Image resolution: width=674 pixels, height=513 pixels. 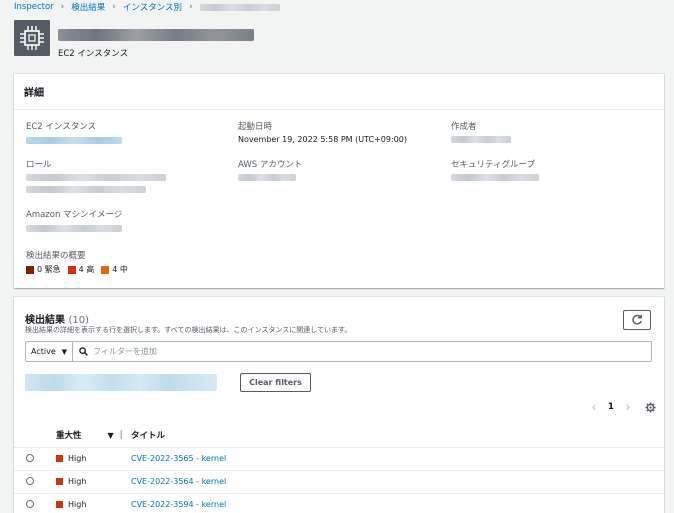 I want to click on breadcrumb-inspector: Inspector, so click(x=34, y=7).